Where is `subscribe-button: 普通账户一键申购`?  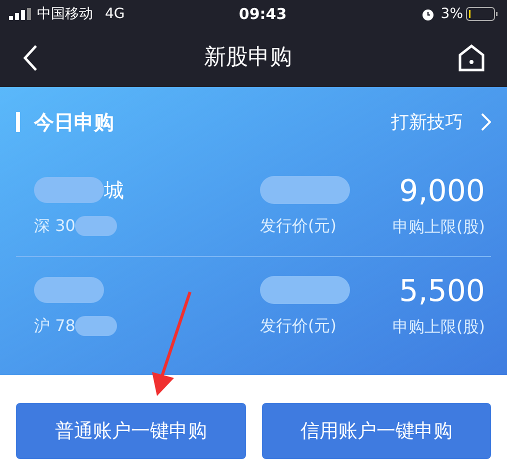
subscribe-button: 普通账户一键申购 is located at coordinates (131, 431).